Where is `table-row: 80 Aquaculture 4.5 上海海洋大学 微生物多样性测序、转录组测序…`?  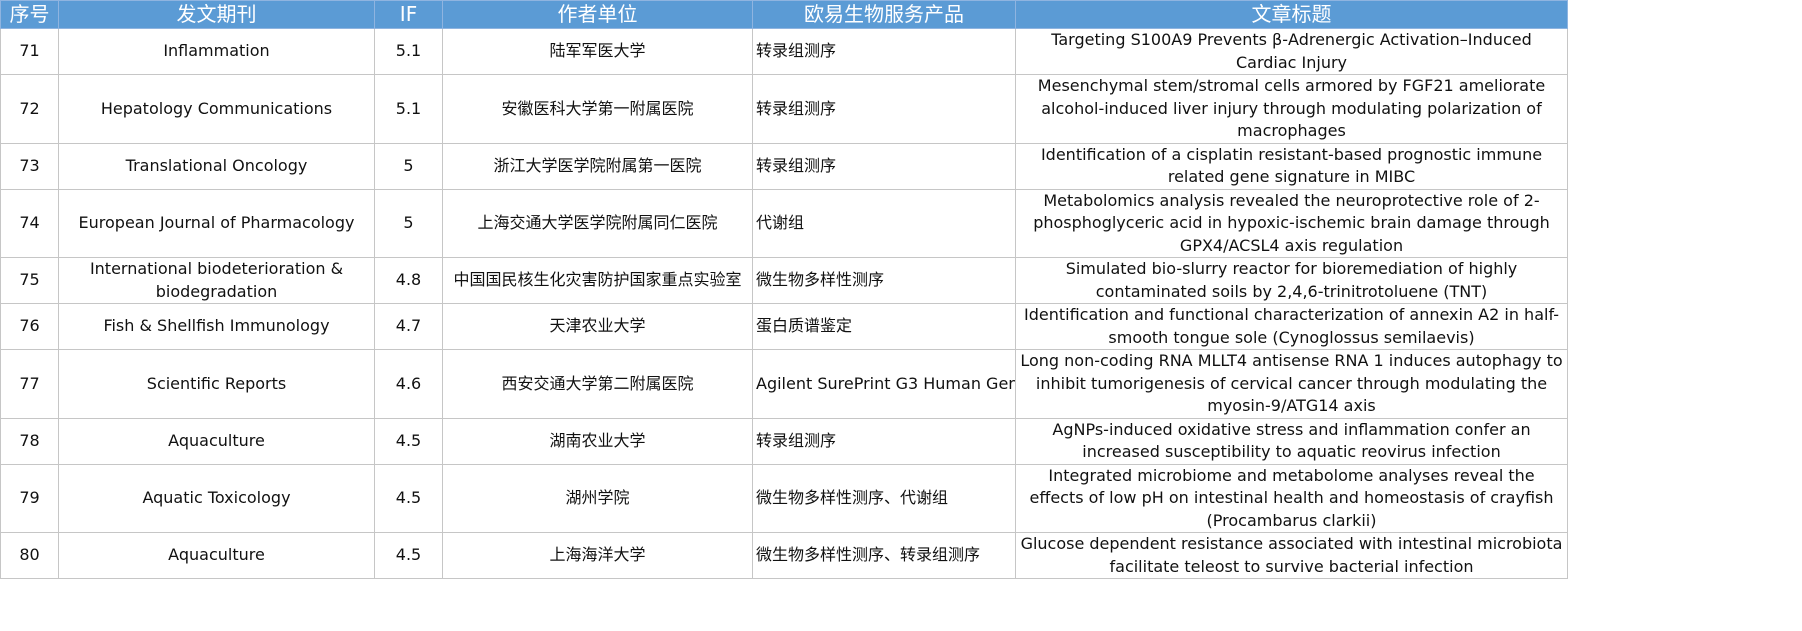
table-row: 80 Aquaculture 4.5 上海海洋大学 微生物多样性测序、转录组测序… is located at coordinates (784, 555).